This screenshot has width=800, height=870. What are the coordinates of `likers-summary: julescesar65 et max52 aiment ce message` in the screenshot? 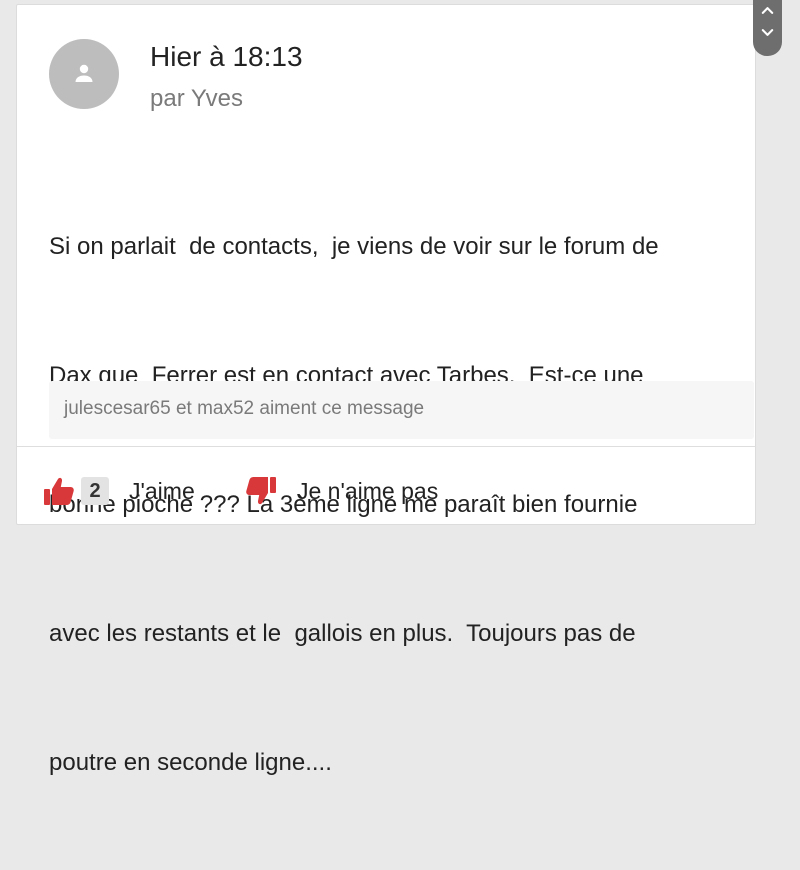 It's located at (401, 410).